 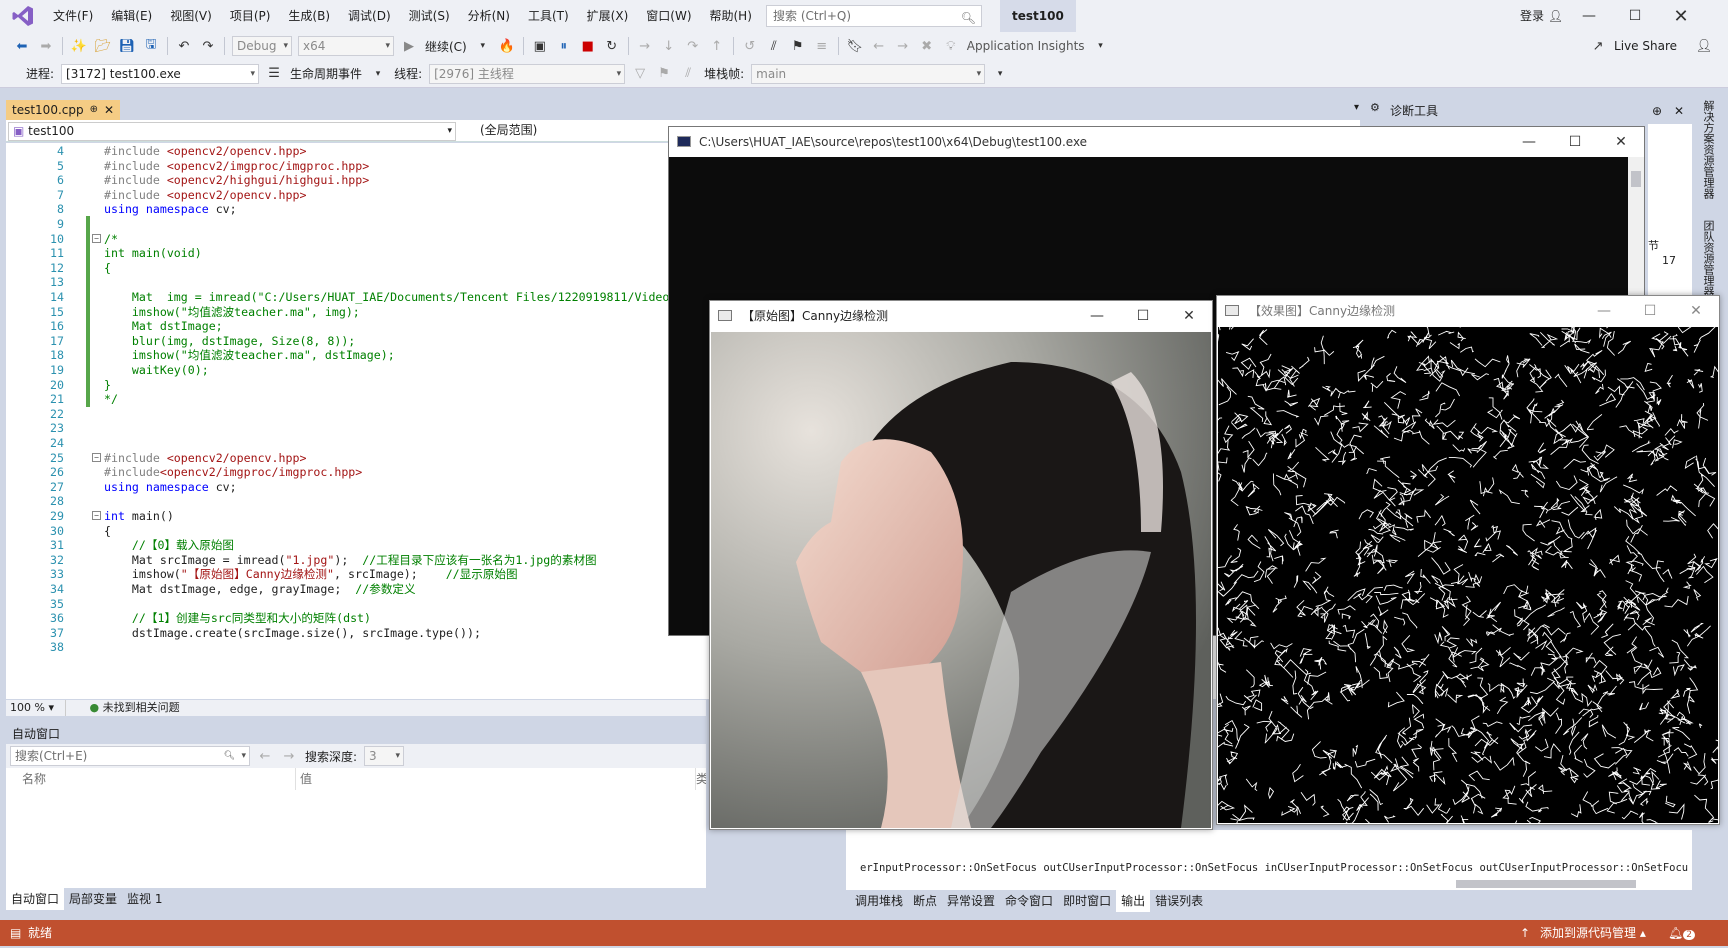 What do you see at coordinates (612, 46) in the screenshot?
I see `restart-icon: ↻` at bounding box center [612, 46].